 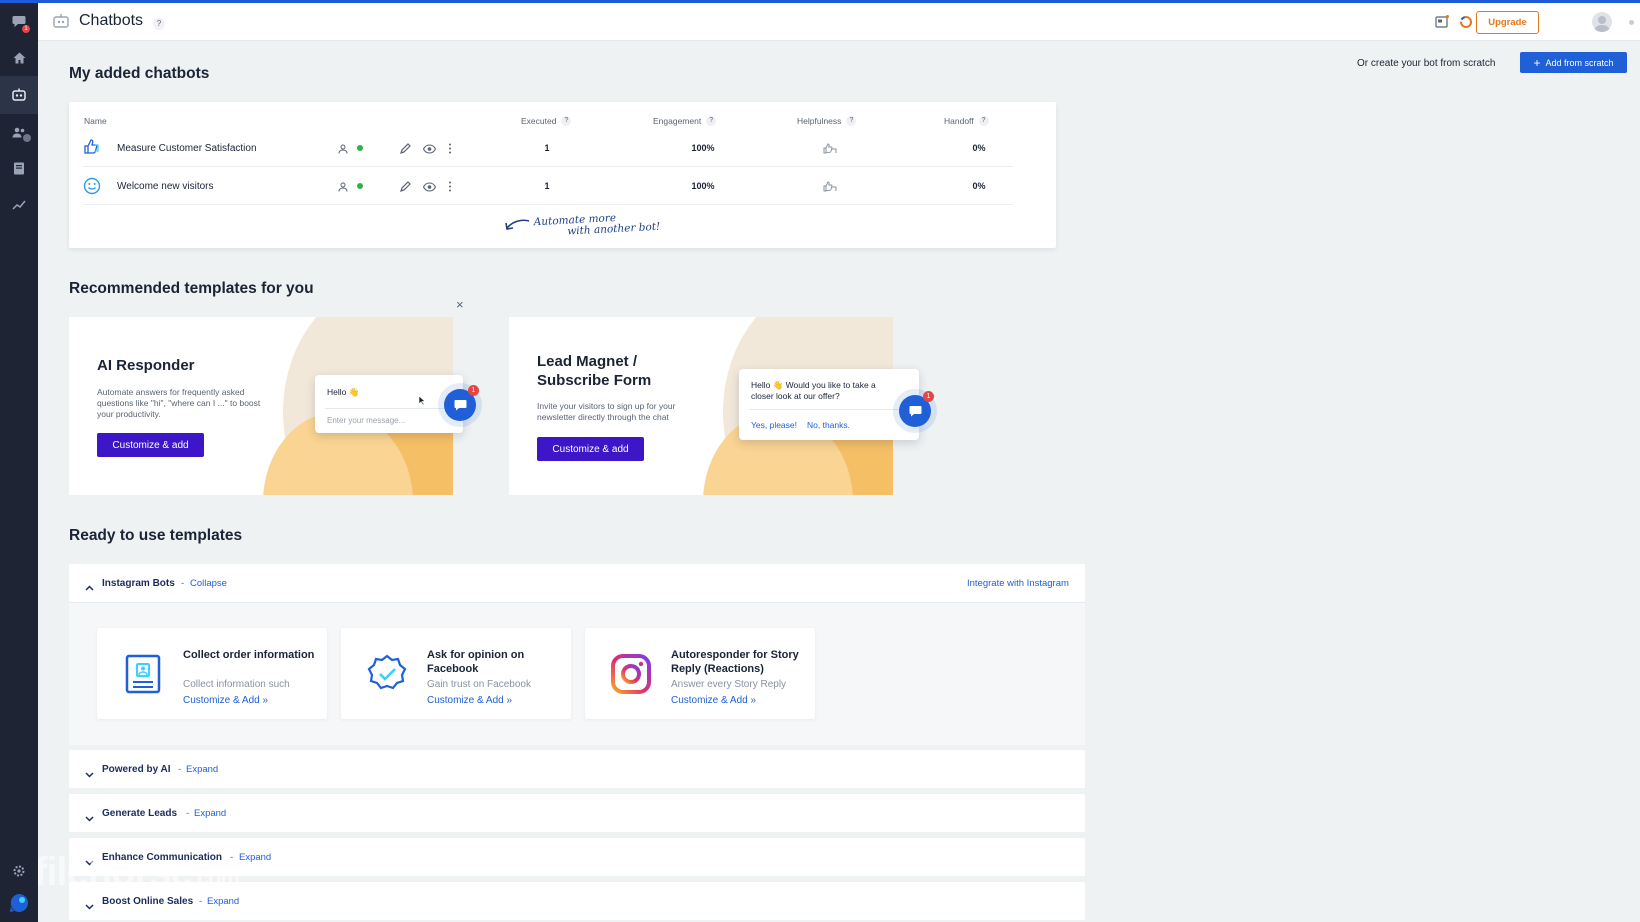 I want to click on thumbs-icon, so click(x=93, y=150).